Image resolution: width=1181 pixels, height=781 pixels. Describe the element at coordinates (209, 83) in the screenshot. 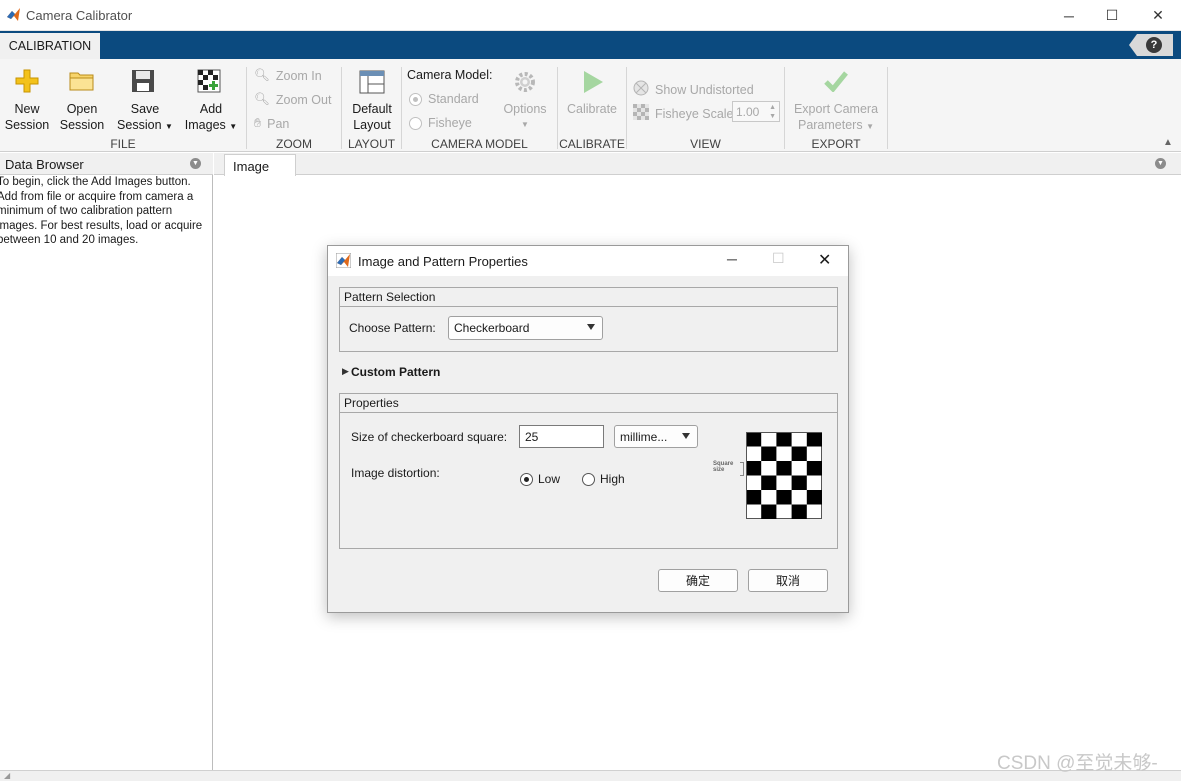

I see `add-images-icon` at that location.